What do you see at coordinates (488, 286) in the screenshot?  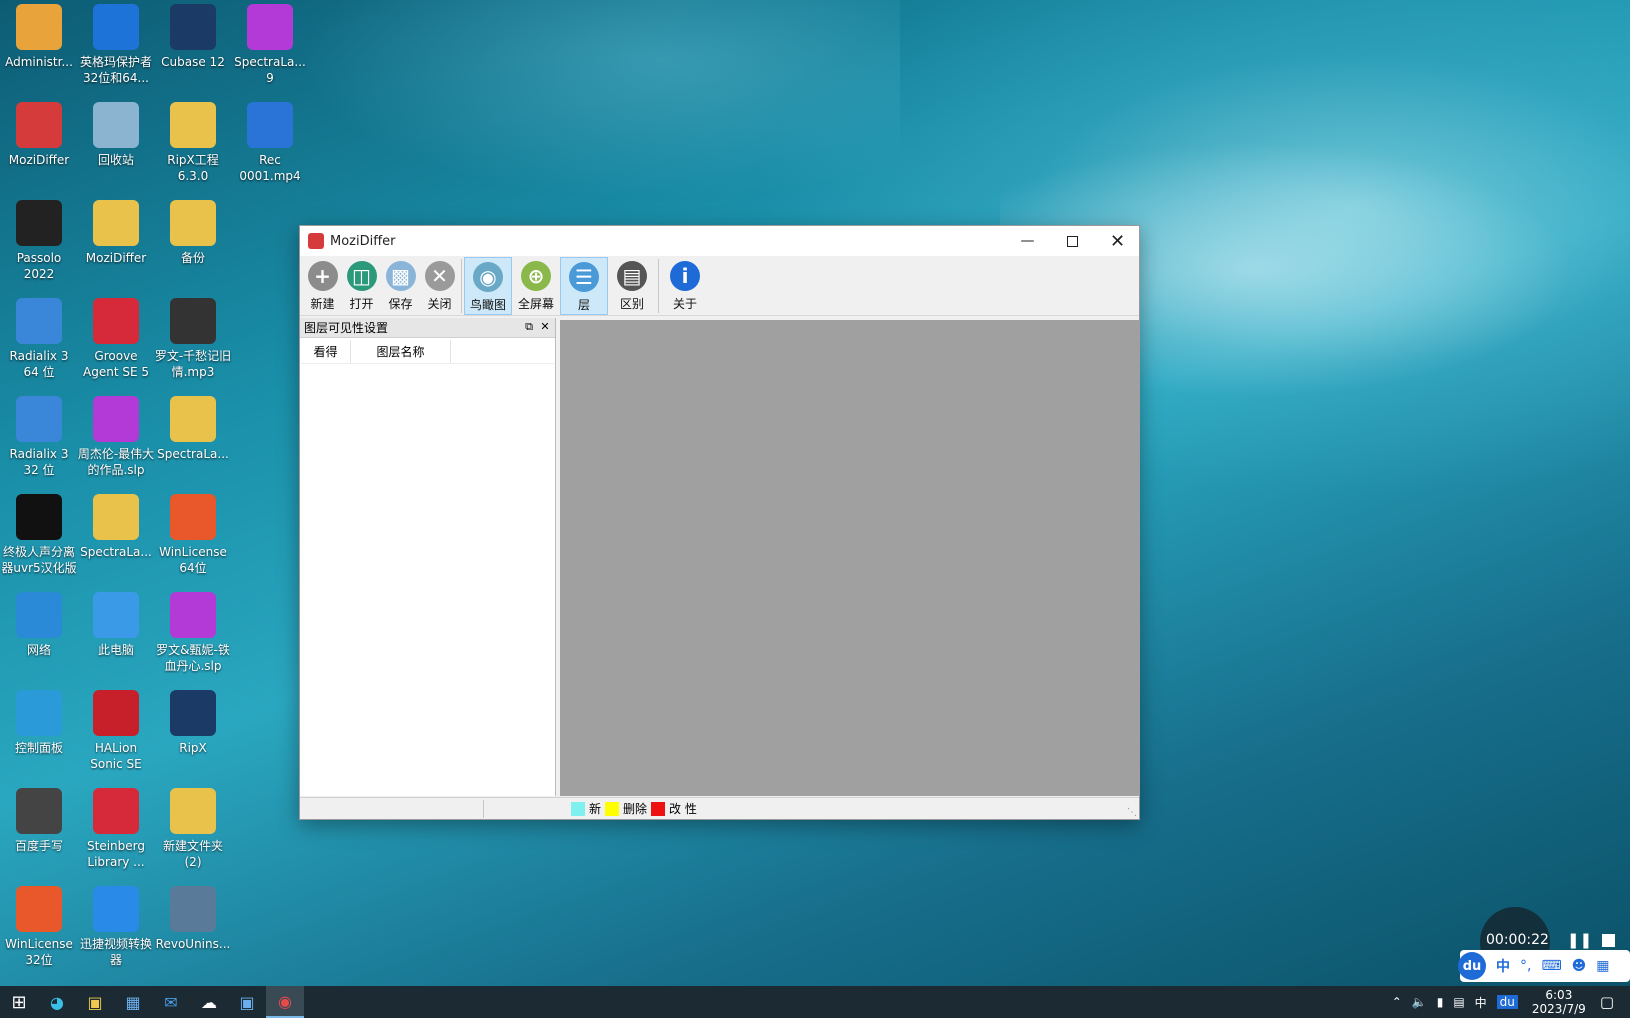 I see `toolbar-button-eye: ◉ 鸟瞰图` at bounding box center [488, 286].